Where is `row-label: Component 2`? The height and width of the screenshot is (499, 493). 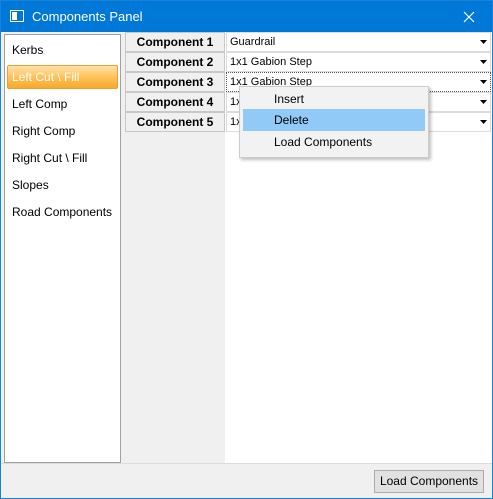
row-label: Component 2 is located at coordinates (175, 62).